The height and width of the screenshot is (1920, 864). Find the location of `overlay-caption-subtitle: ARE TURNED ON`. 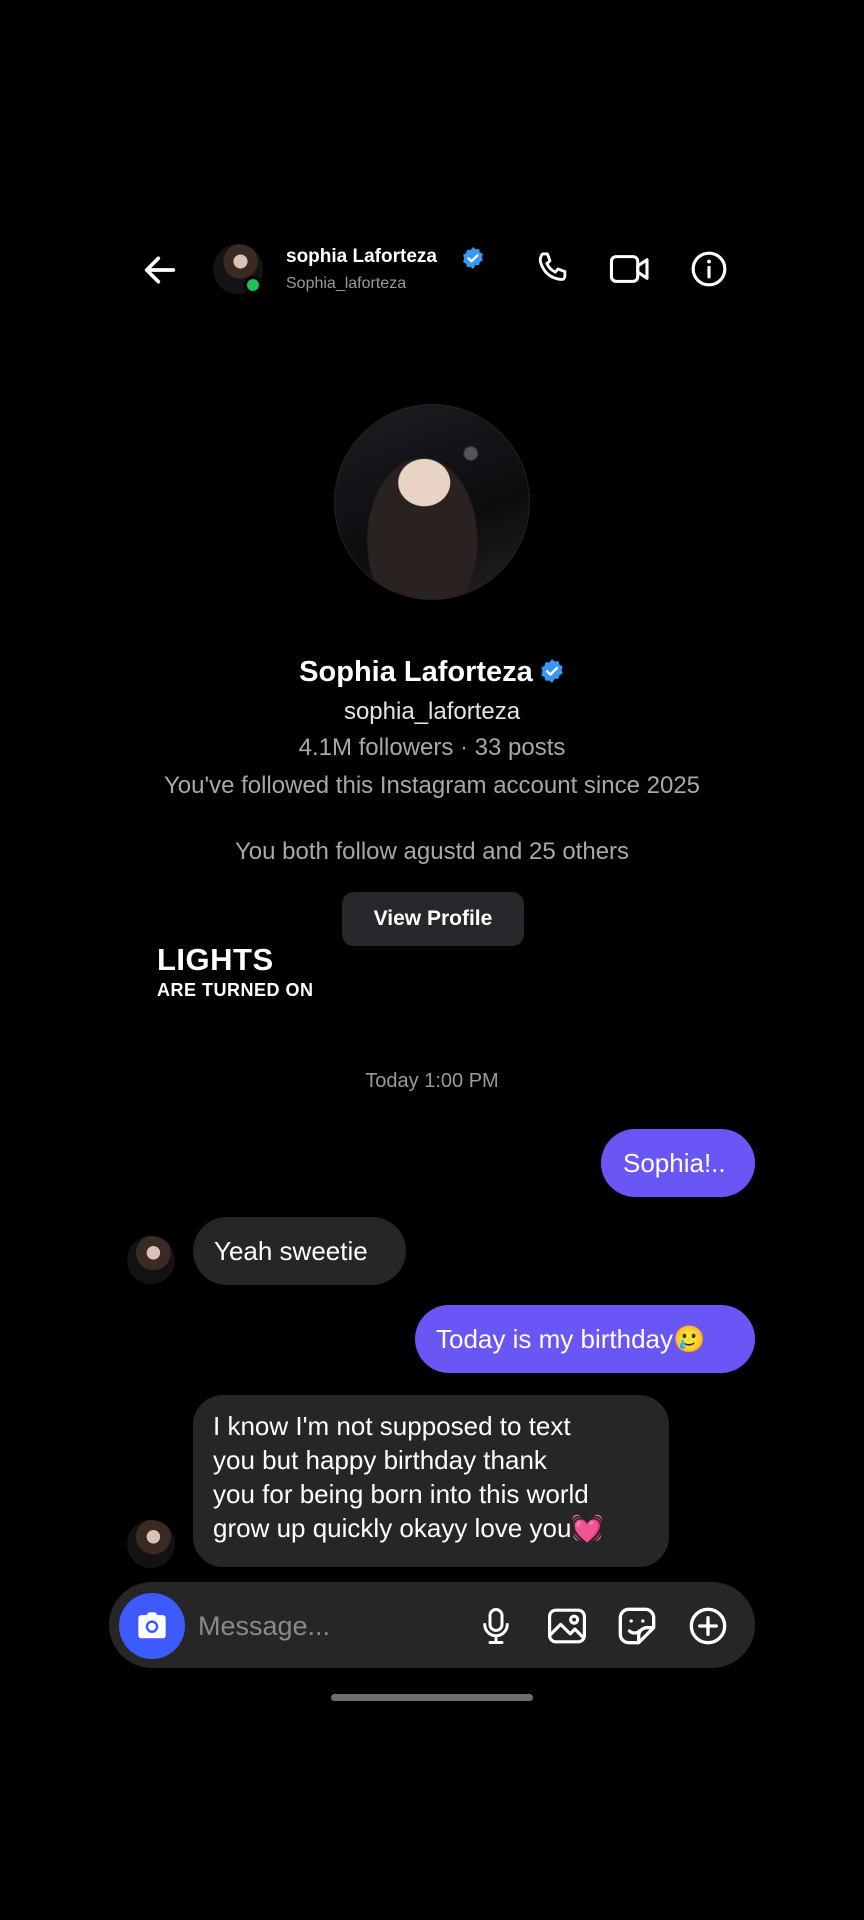

overlay-caption-subtitle: ARE TURNED ON is located at coordinates (235, 990).